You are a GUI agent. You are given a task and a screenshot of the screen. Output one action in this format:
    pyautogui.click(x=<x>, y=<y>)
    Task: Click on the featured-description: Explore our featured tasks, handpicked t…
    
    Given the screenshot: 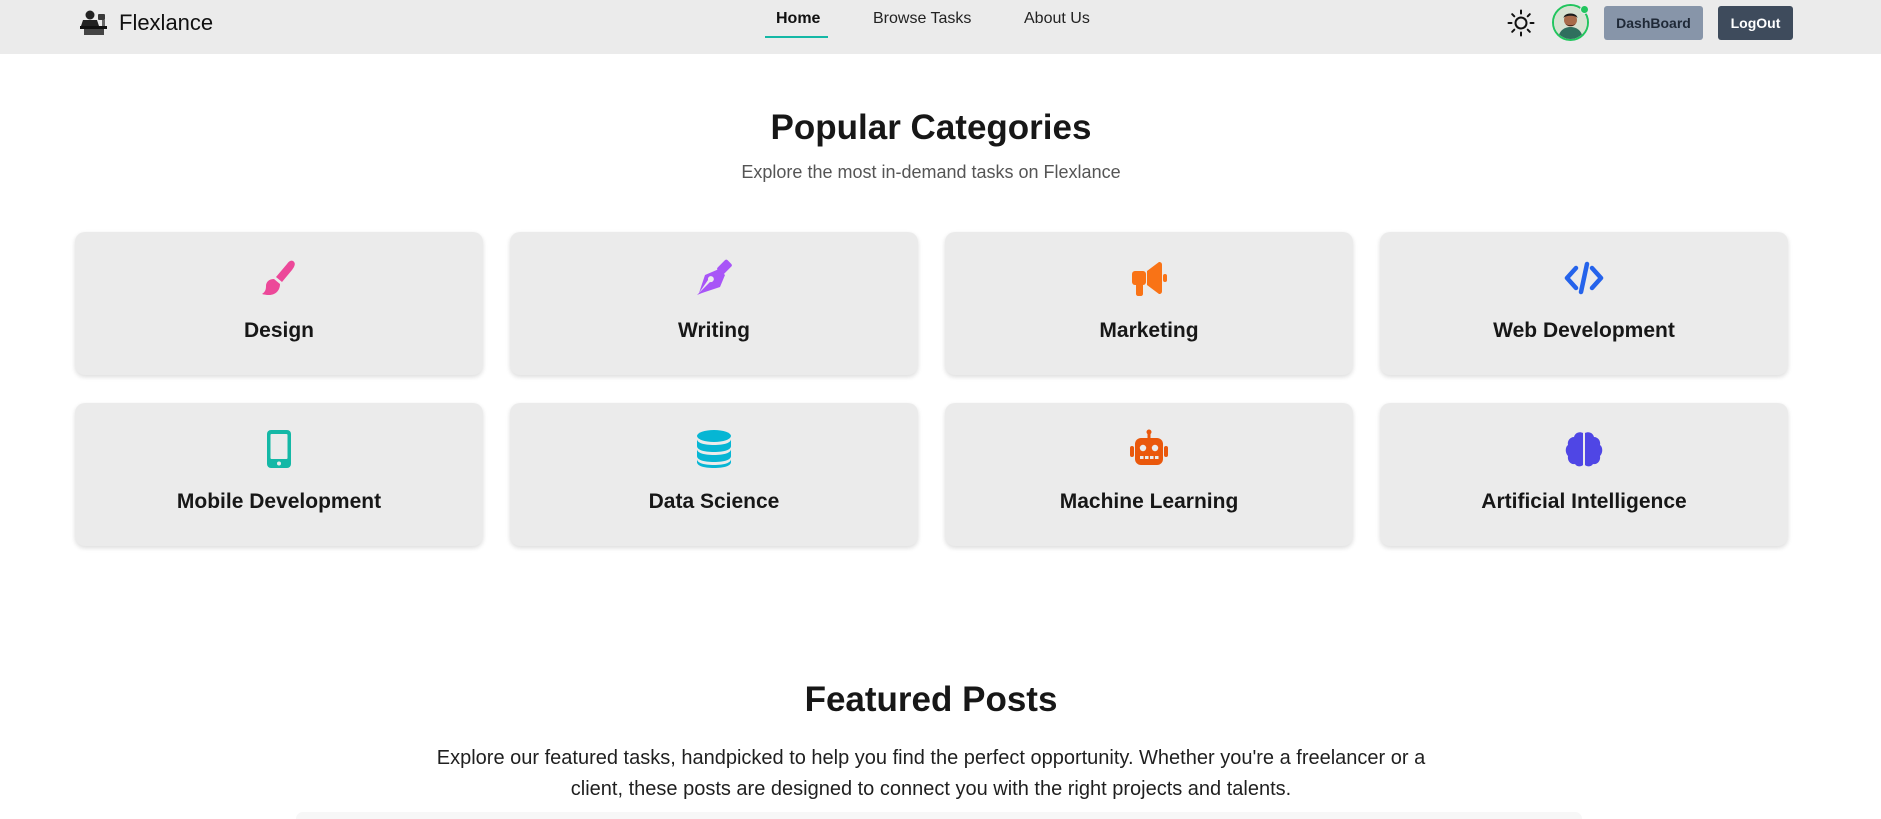 What is the action you would take?
    pyautogui.click(x=931, y=773)
    